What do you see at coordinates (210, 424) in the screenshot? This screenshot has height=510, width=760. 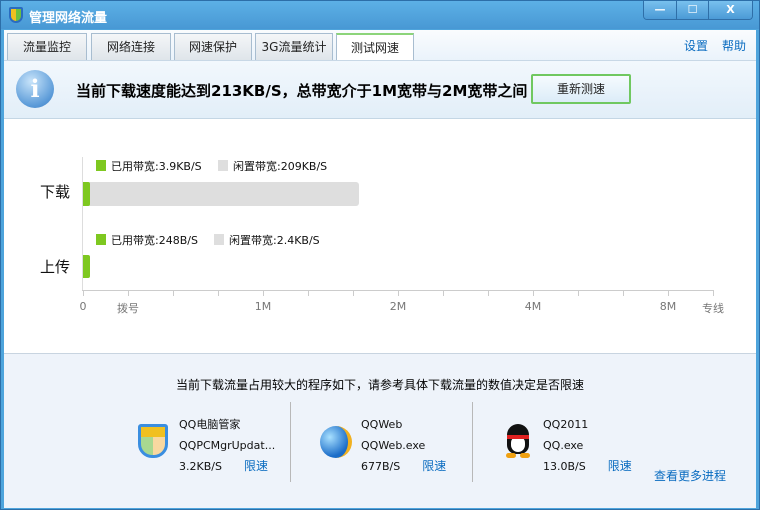 I see `process-name: QQ电脑管家` at bounding box center [210, 424].